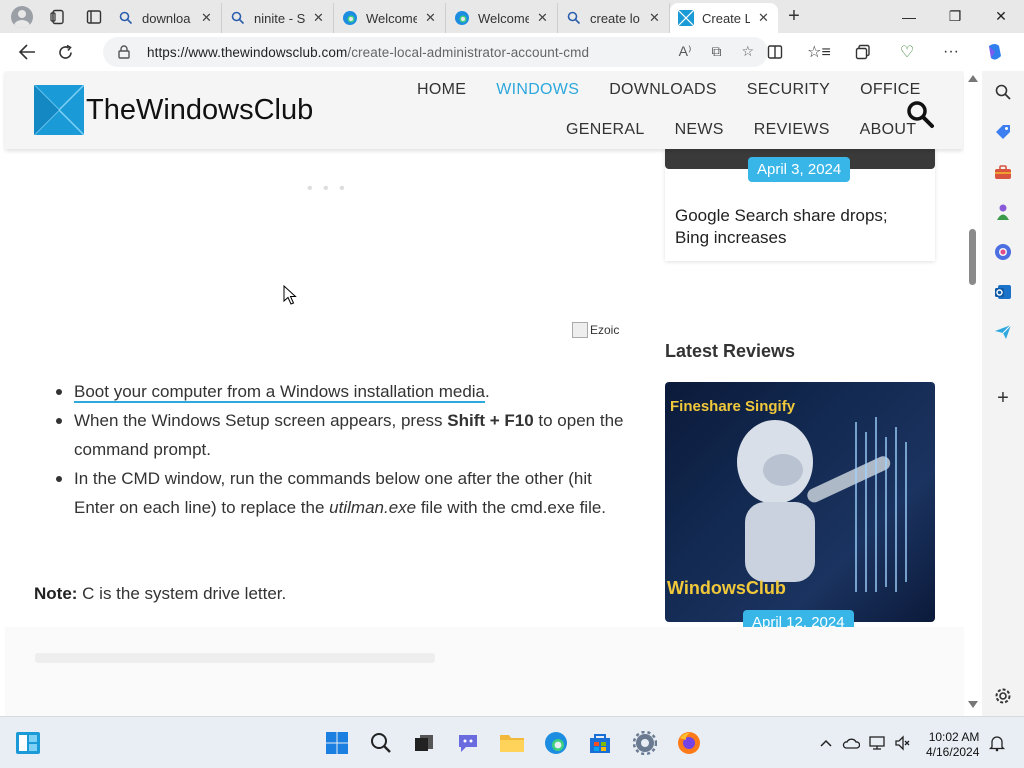 The height and width of the screenshot is (768, 1024). What do you see at coordinates (441, 90) in the screenshot?
I see `nav-home: HOME` at bounding box center [441, 90].